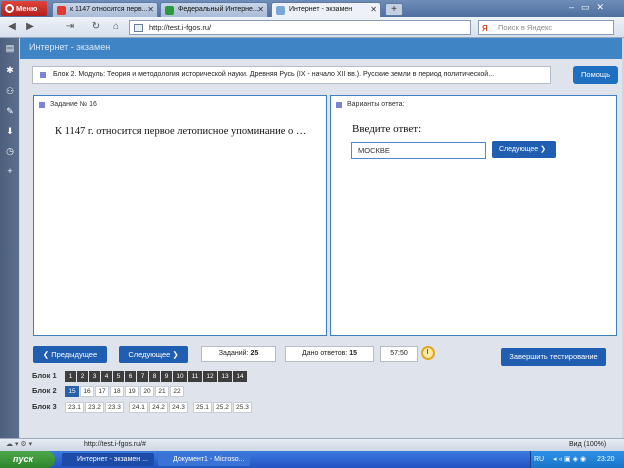  Describe the element at coordinates (10, 48) in the screenshot. I see `bookmarks-icon: ▤` at that location.